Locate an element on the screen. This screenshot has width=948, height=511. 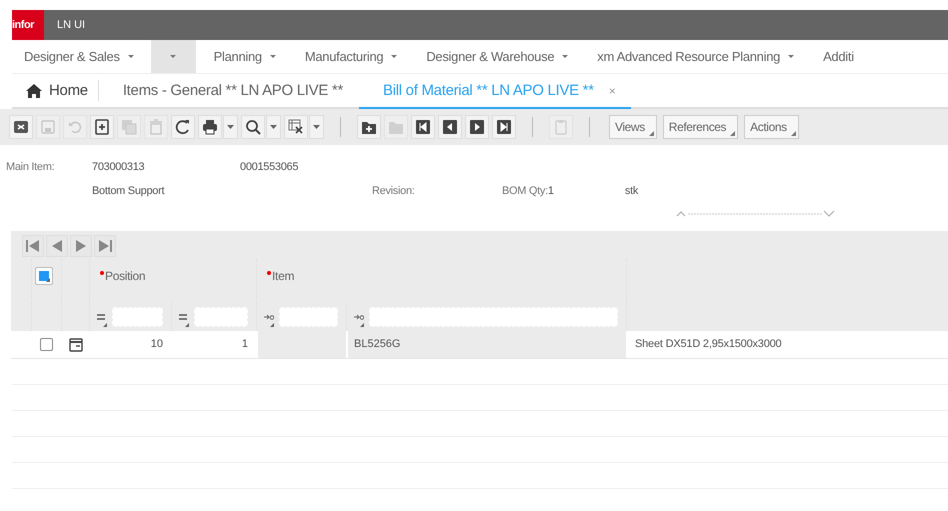
close-button: × is located at coordinates (612, 91).